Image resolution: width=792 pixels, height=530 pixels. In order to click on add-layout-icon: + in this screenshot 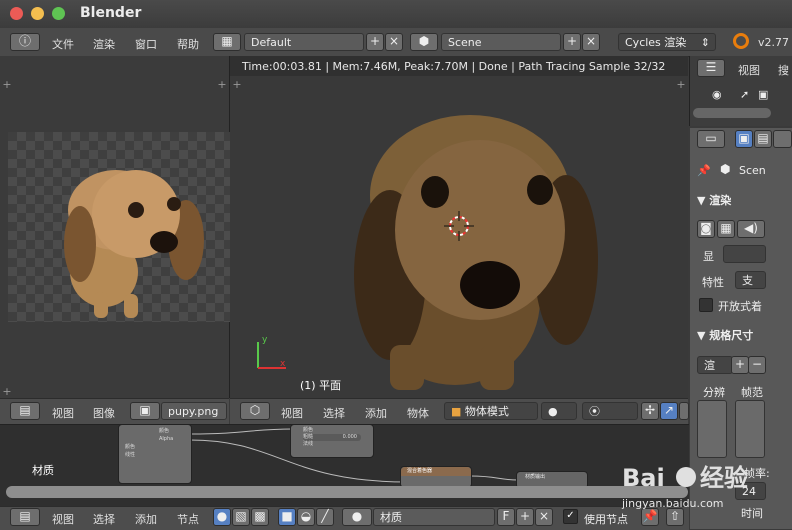, I will do `click(375, 42)`.